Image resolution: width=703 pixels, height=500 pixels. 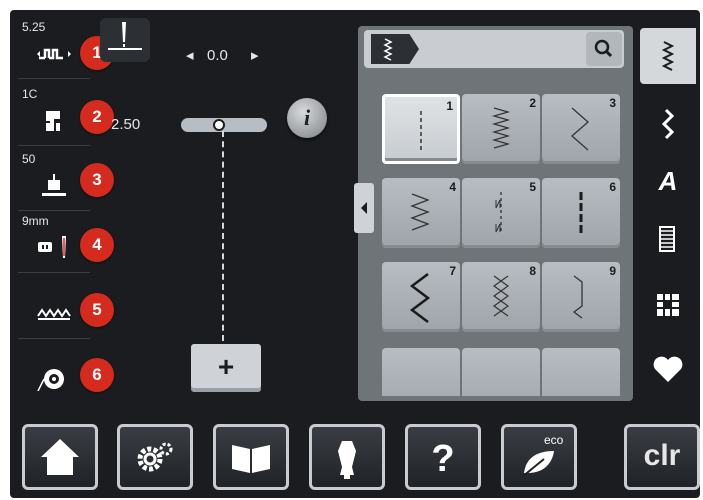 I want to click on honeycomb-stitch-icon, so click(x=501, y=296).